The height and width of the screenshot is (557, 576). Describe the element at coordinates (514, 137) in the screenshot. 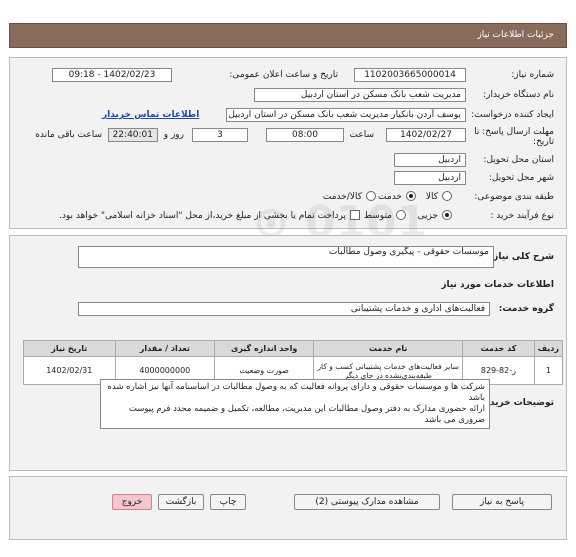

I see `deadline-label: مهلت ارسال پاسخ: تا تاریخ:` at that location.